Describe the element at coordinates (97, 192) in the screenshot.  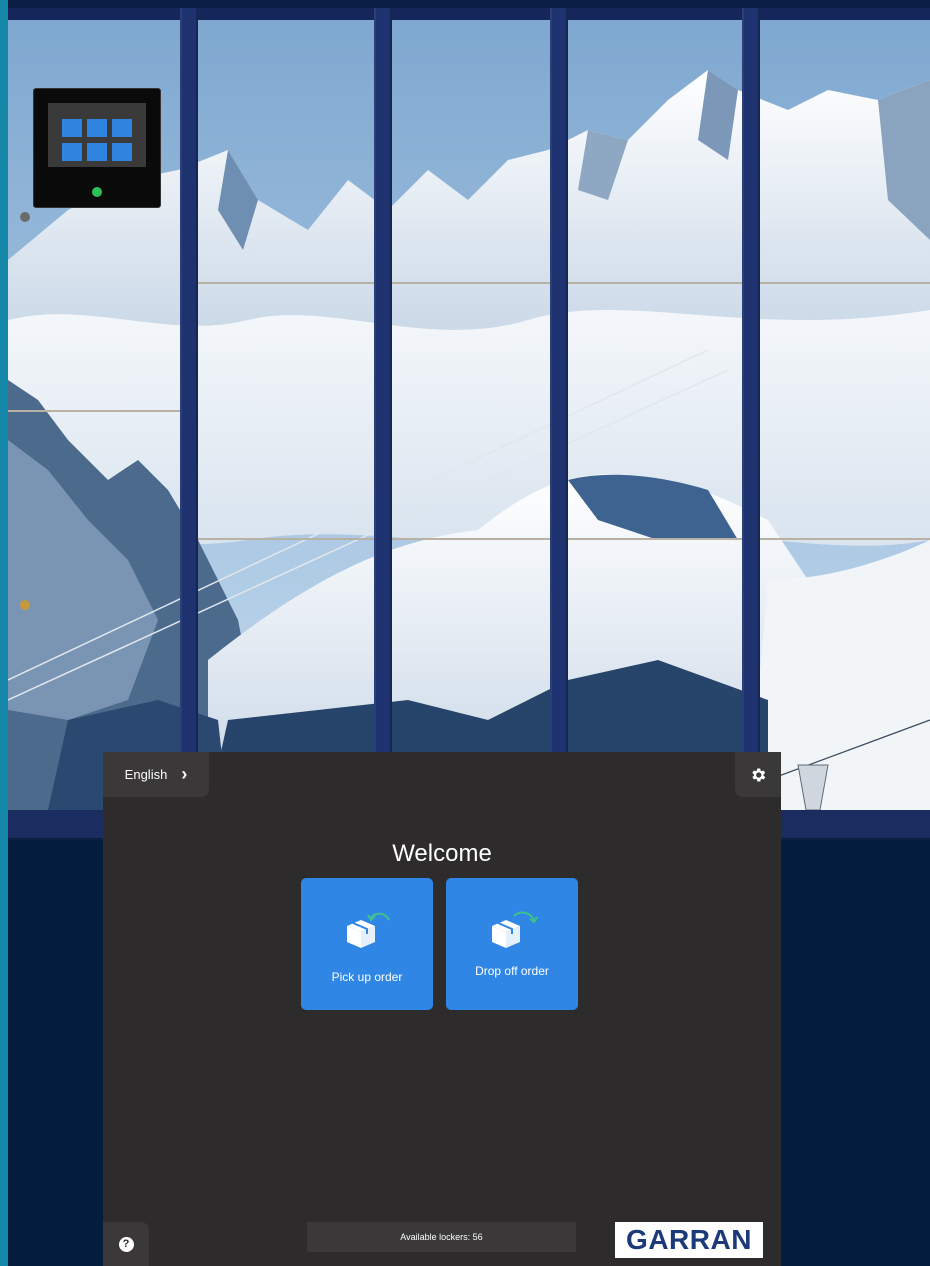
I see `mini-screen-status-dot` at that location.